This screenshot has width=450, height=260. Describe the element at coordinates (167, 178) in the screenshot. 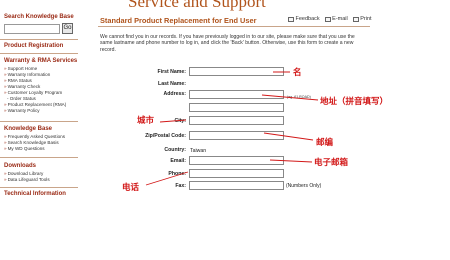

I see `arrow-phone` at that location.